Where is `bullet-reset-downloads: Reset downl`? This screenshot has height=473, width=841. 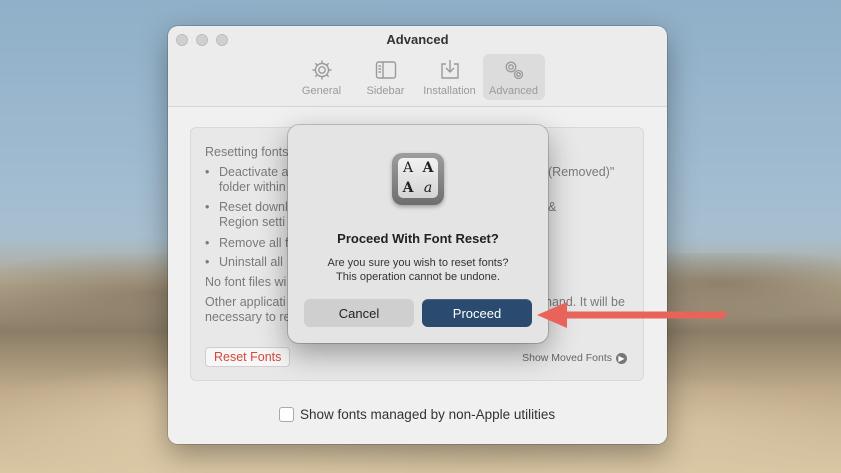 bullet-reset-downloads: Reset downl is located at coordinates (246, 207).